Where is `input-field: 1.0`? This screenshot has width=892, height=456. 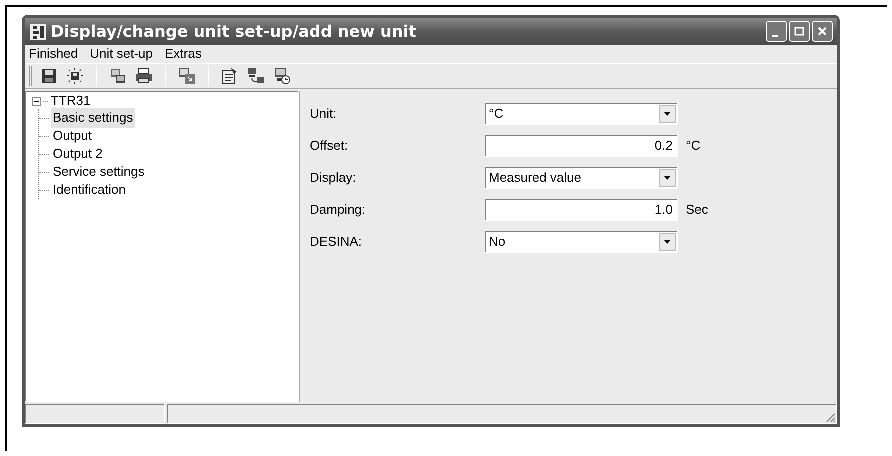
input-field: 1.0 is located at coordinates (581, 210).